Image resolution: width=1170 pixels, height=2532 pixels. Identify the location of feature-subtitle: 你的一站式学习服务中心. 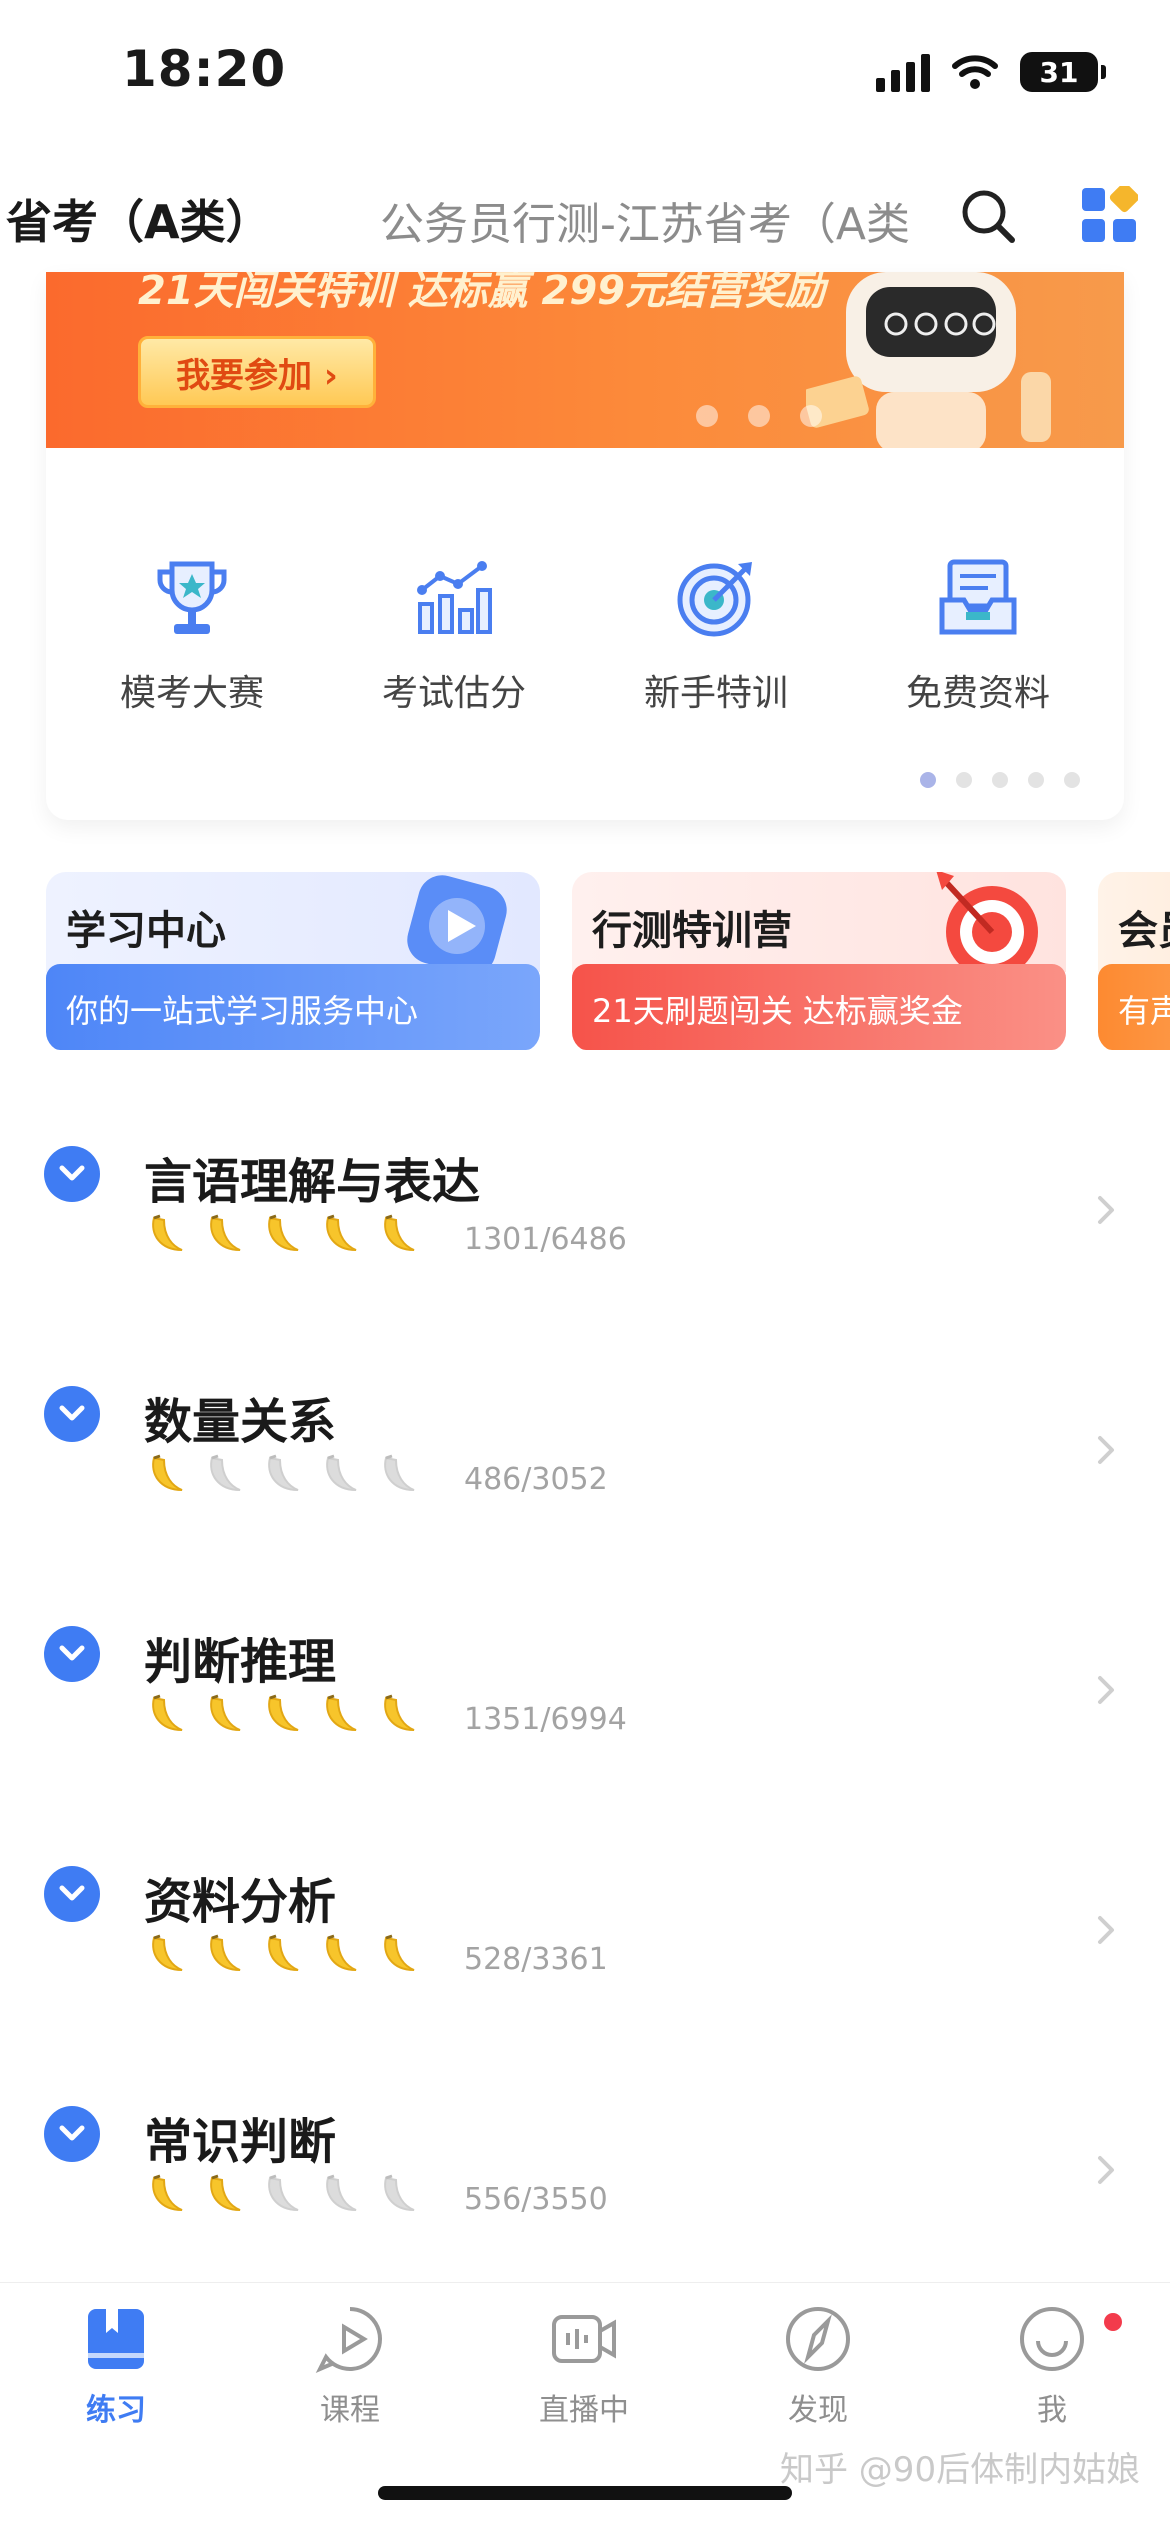
(293, 1007).